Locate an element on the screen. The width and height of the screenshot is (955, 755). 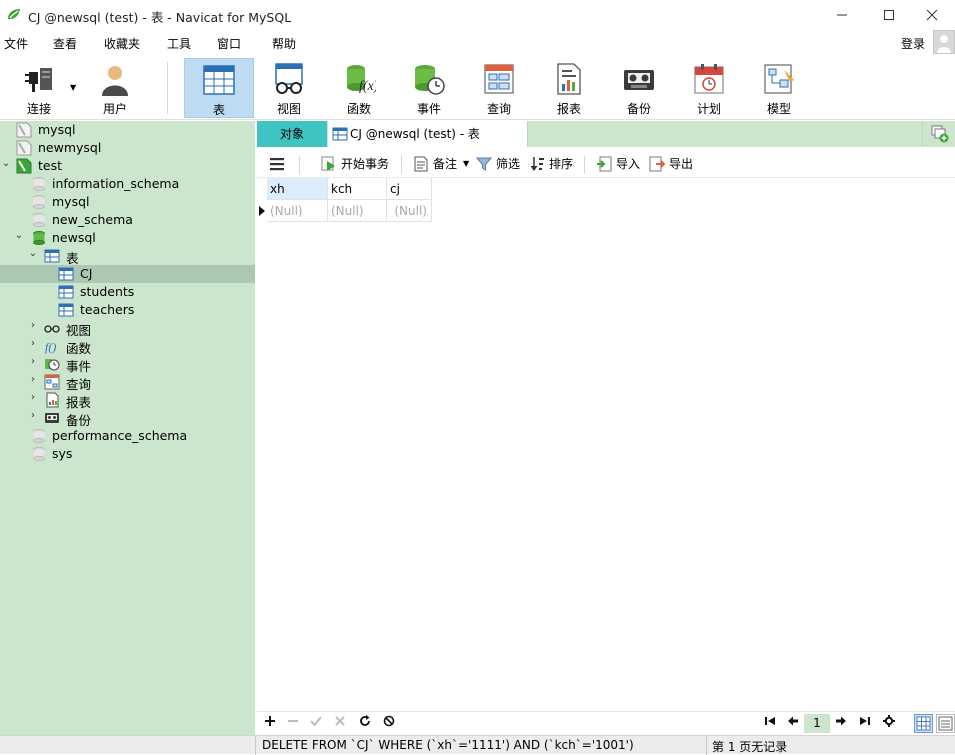
tree-item-tables-folder: ⌄ 表 is located at coordinates (127, 256).